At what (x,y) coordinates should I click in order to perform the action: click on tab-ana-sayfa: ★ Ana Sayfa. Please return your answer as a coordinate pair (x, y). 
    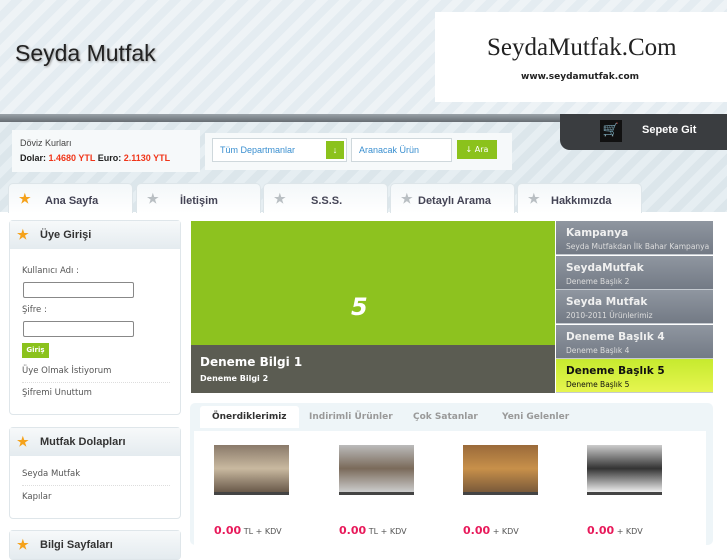
    Looking at the image, I should click on (70, 198).